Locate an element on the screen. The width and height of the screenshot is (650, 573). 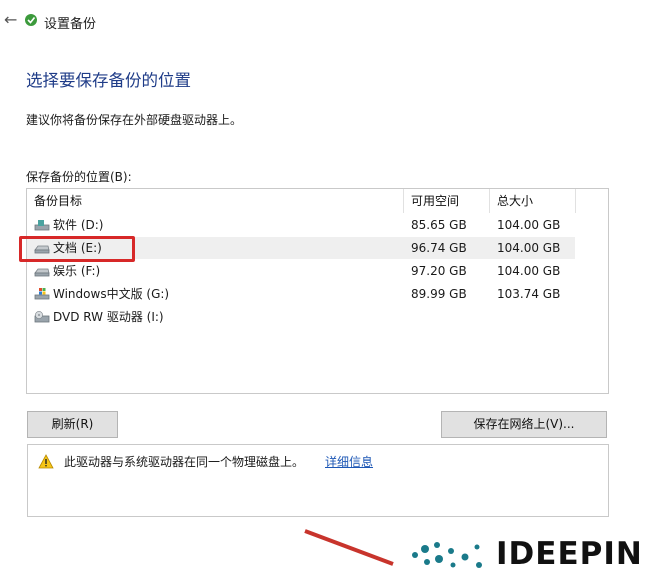
drive-free: 85.65 GB is located at coordinates (439, 225).